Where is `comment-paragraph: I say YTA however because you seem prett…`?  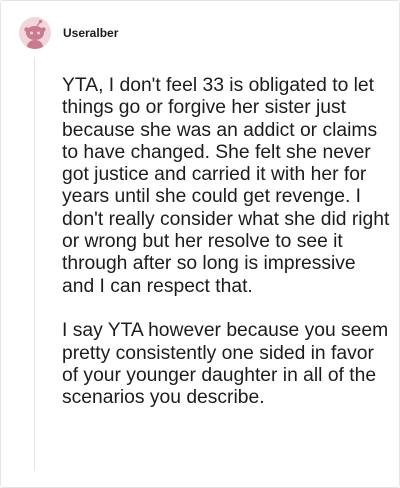 comment-paragraph: I say YTA however because you seem prett… is located at coordinates (225, 364).